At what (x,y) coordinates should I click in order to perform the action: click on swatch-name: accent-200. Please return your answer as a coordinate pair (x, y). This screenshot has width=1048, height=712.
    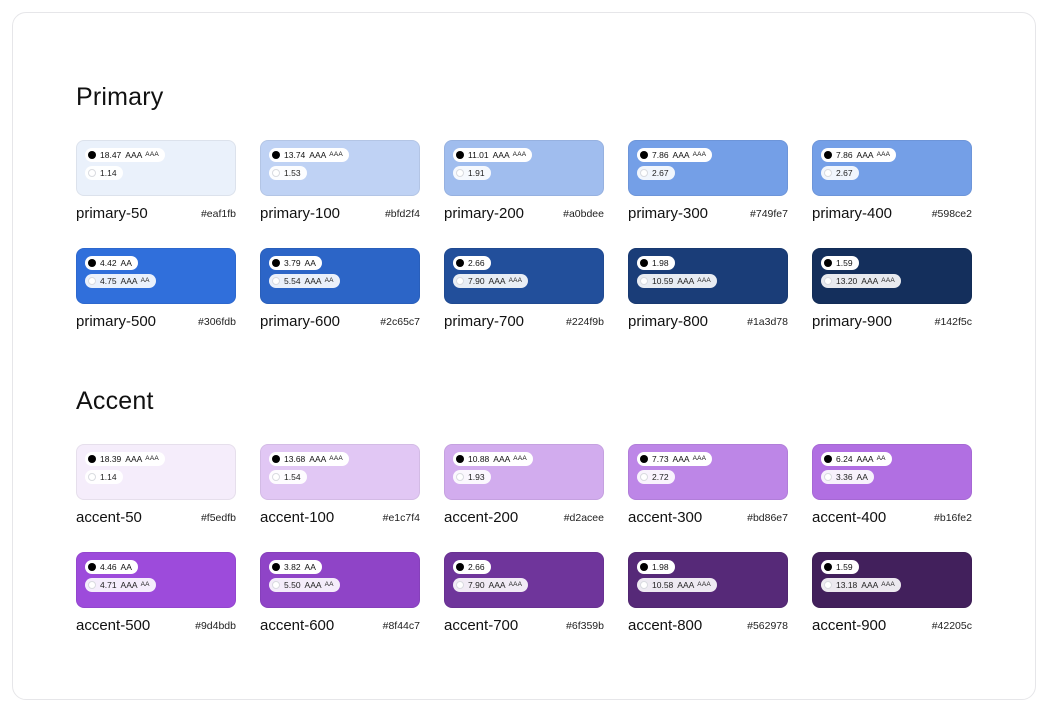
    Looking at the image, I should click on (481, 517).